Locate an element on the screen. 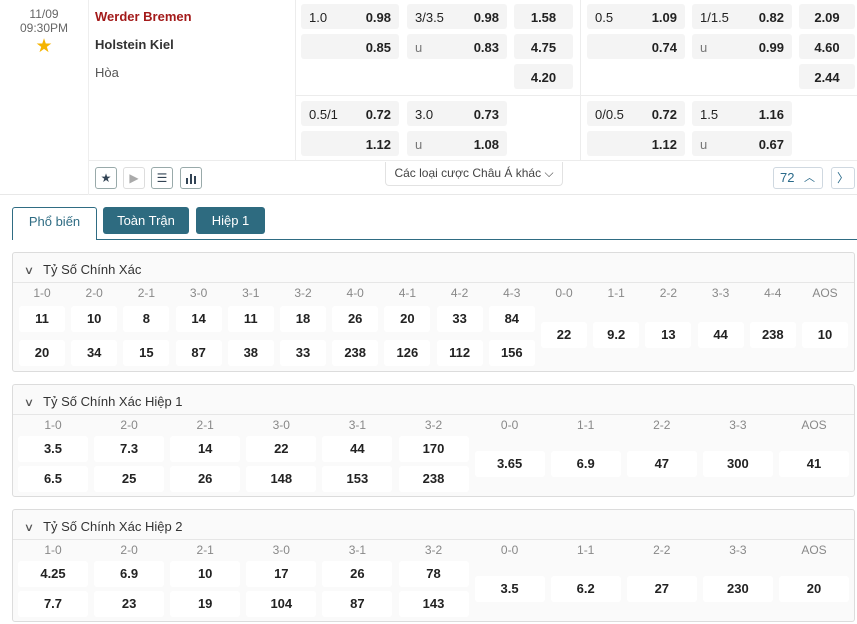  home-score-odds: 78 is located at coordinates (433, 574).